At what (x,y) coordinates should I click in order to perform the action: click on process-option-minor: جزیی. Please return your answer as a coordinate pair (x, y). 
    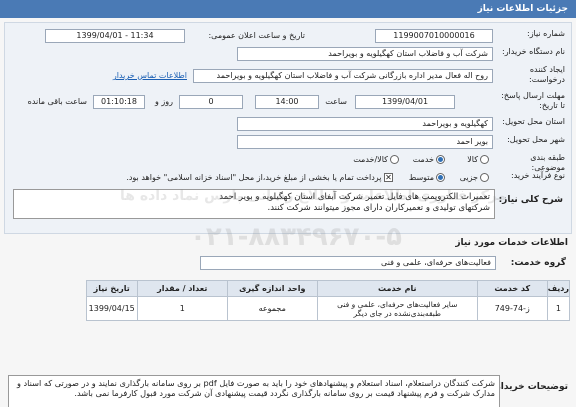
    Looking at the image, I should click on (474, 178).